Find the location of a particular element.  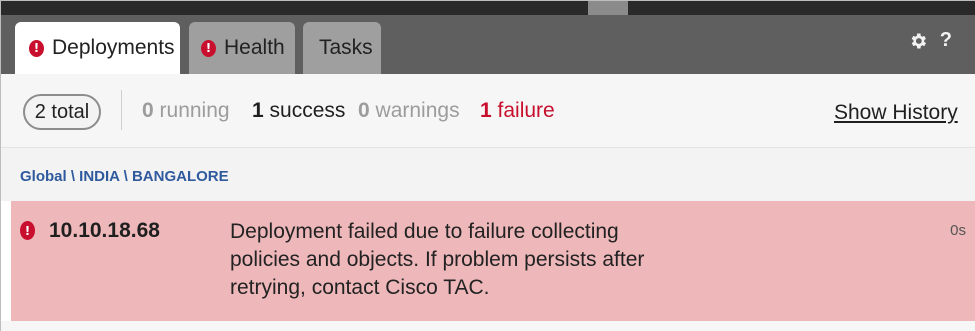

tab-health: ! Health is located at coordinates (242, 48).